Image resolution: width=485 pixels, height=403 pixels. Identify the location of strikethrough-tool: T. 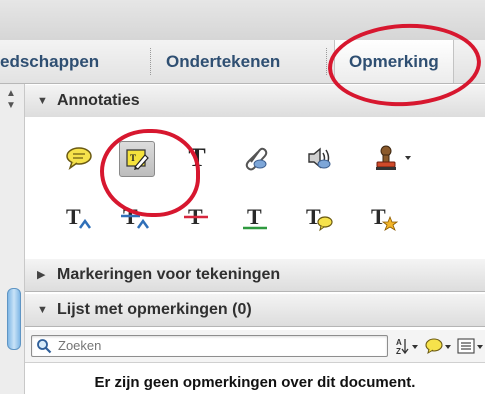
(197, 218).